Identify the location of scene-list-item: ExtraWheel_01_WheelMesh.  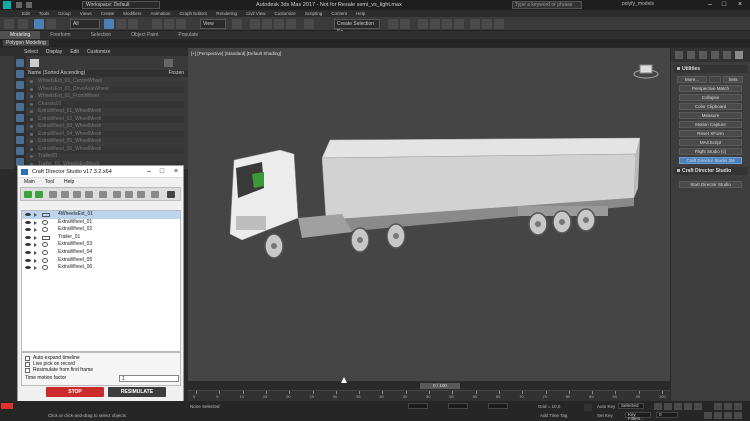
(105, 111).